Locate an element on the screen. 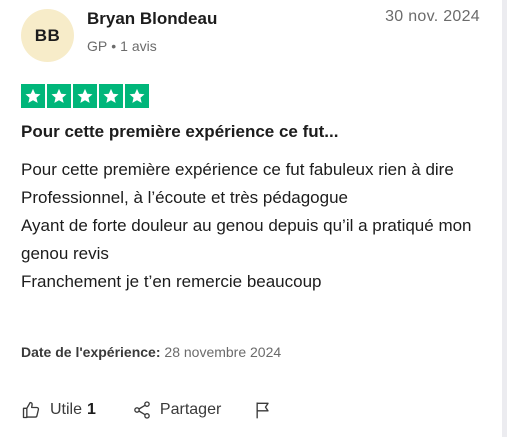 The width and height of the screenshot is (507, 437). share-icon is located at coordinates (142, 410).